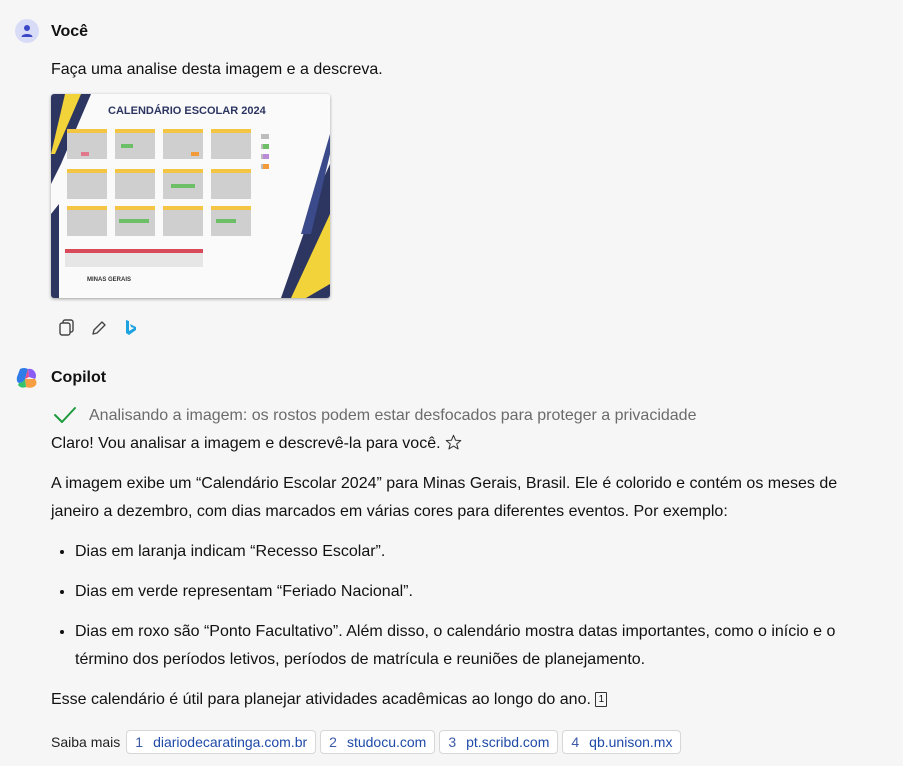 The image size is (903, 766). What do you see at coordinates (452, 742) in the screenshot?
I see `source-number: 3` at bounding box center [452, 742].